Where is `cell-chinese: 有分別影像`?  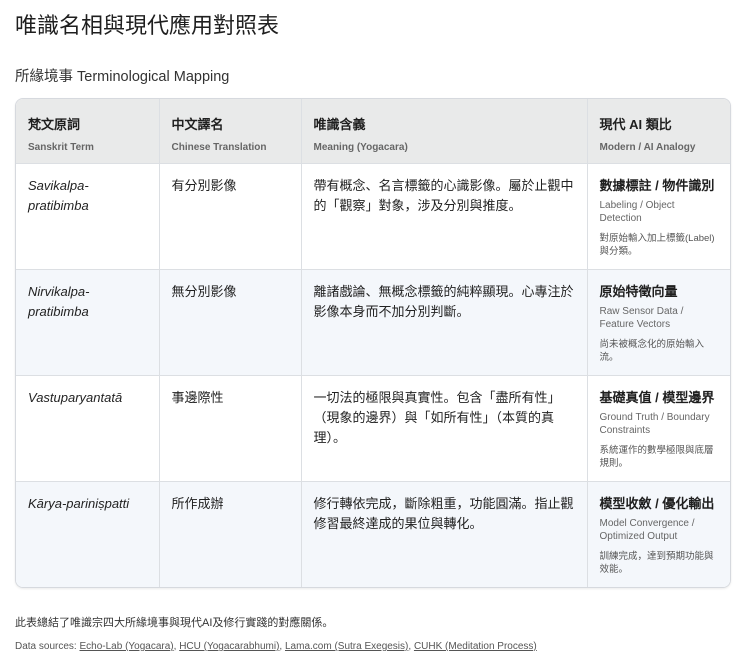
cell-chinese: 有分別影像 is located at coordinates (230, 216).